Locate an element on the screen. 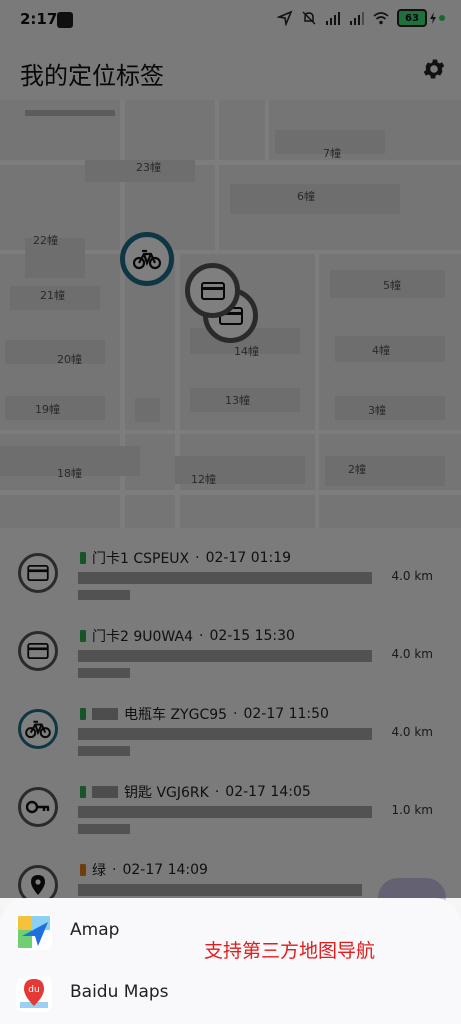  amap-app-icon is located at coordinates (34, 932).